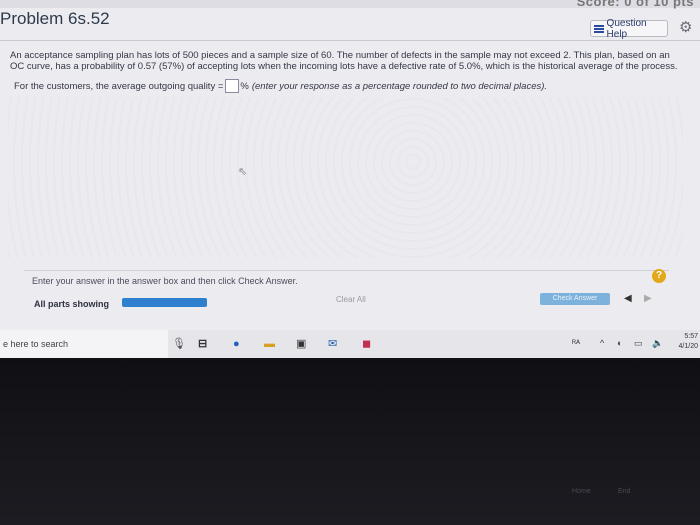  Describe the element at coordinates (244, 86) in the screenshot. I see `unit-label: %` at that location.